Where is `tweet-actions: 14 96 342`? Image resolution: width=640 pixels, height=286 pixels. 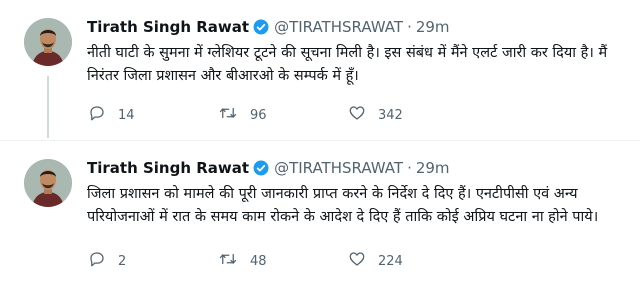
tweet-actions: 14 96 342 is located at coordinates (283, 115).